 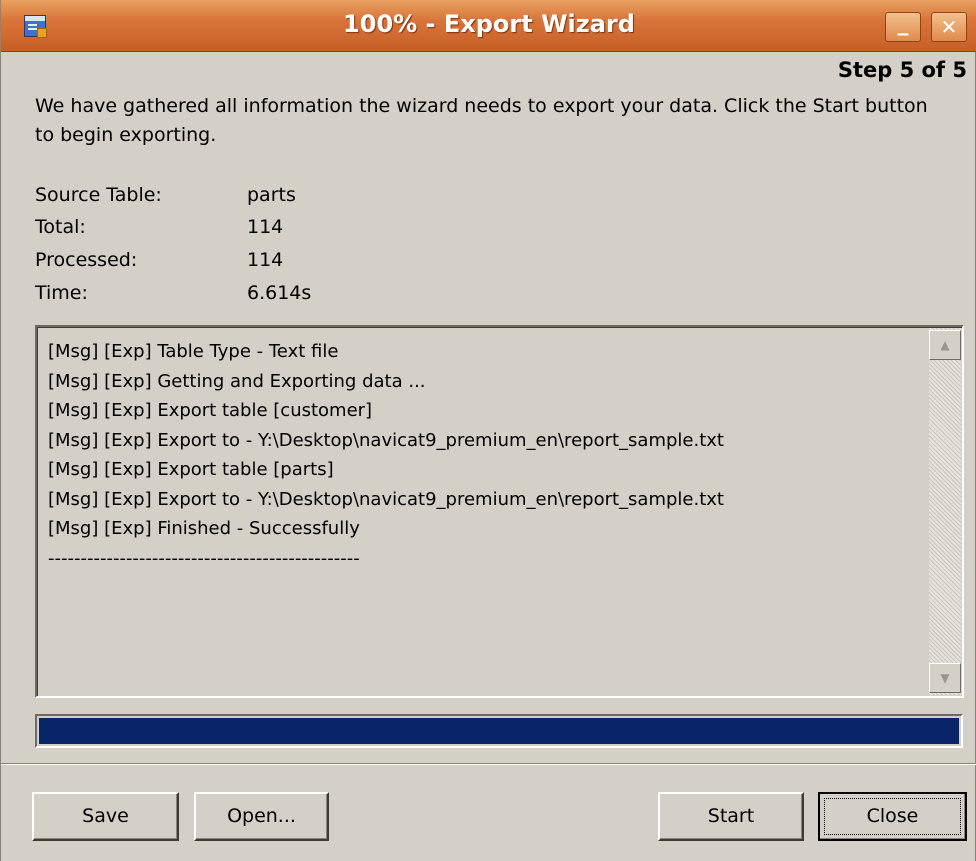 What do you see at coordinates (945, 345) in the screenshot?
I see `scroll-up-icon: ▲` at bounding box center [945, 345].